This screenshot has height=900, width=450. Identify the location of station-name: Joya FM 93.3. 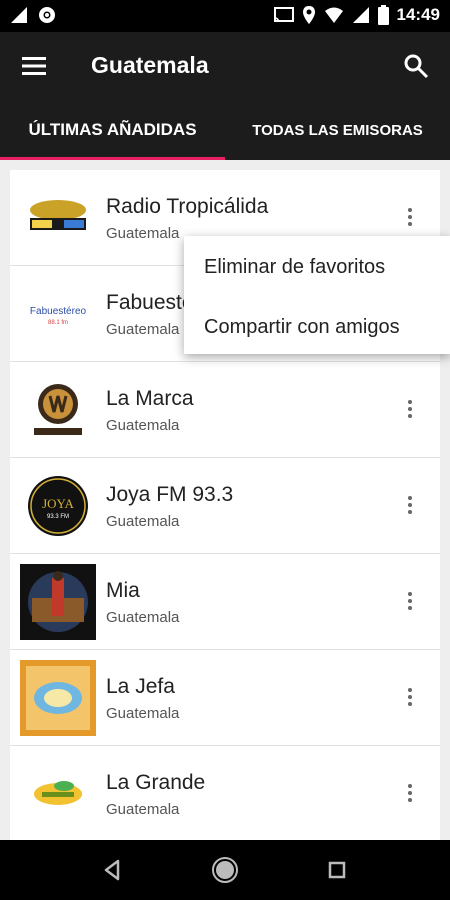
(170, 494).